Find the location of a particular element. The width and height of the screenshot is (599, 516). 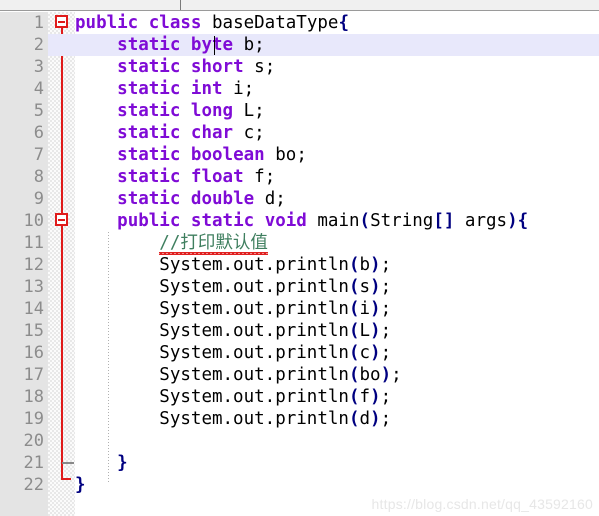

code-line: System.out.println(d); is located at coordinates (337, 419).